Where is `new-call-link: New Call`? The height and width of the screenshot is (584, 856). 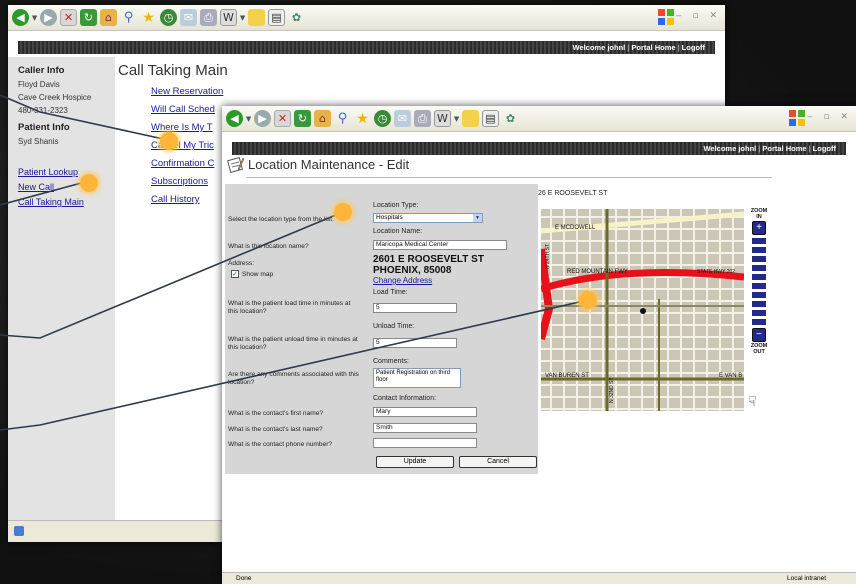
new-call-link: New Call is located at coordinates (66, 187).